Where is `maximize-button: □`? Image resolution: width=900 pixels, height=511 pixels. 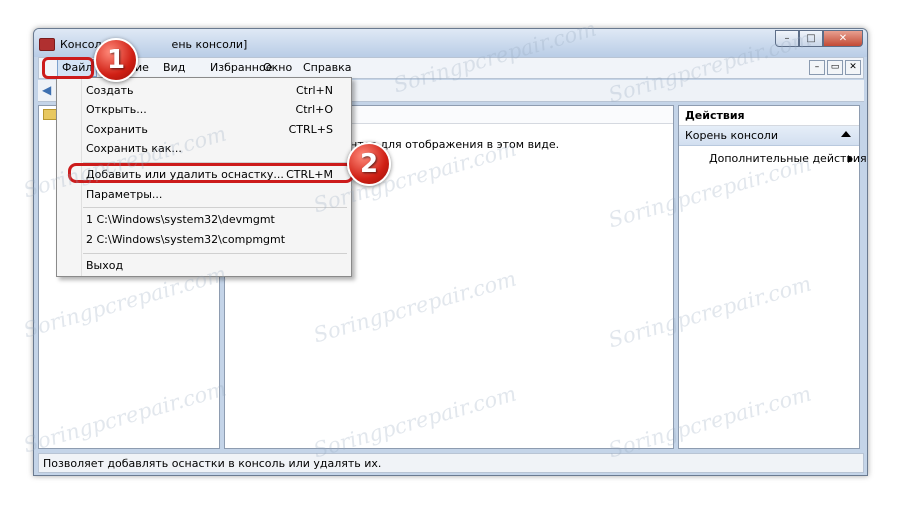
maximize-button: □ is located at coordinates (811, 38).